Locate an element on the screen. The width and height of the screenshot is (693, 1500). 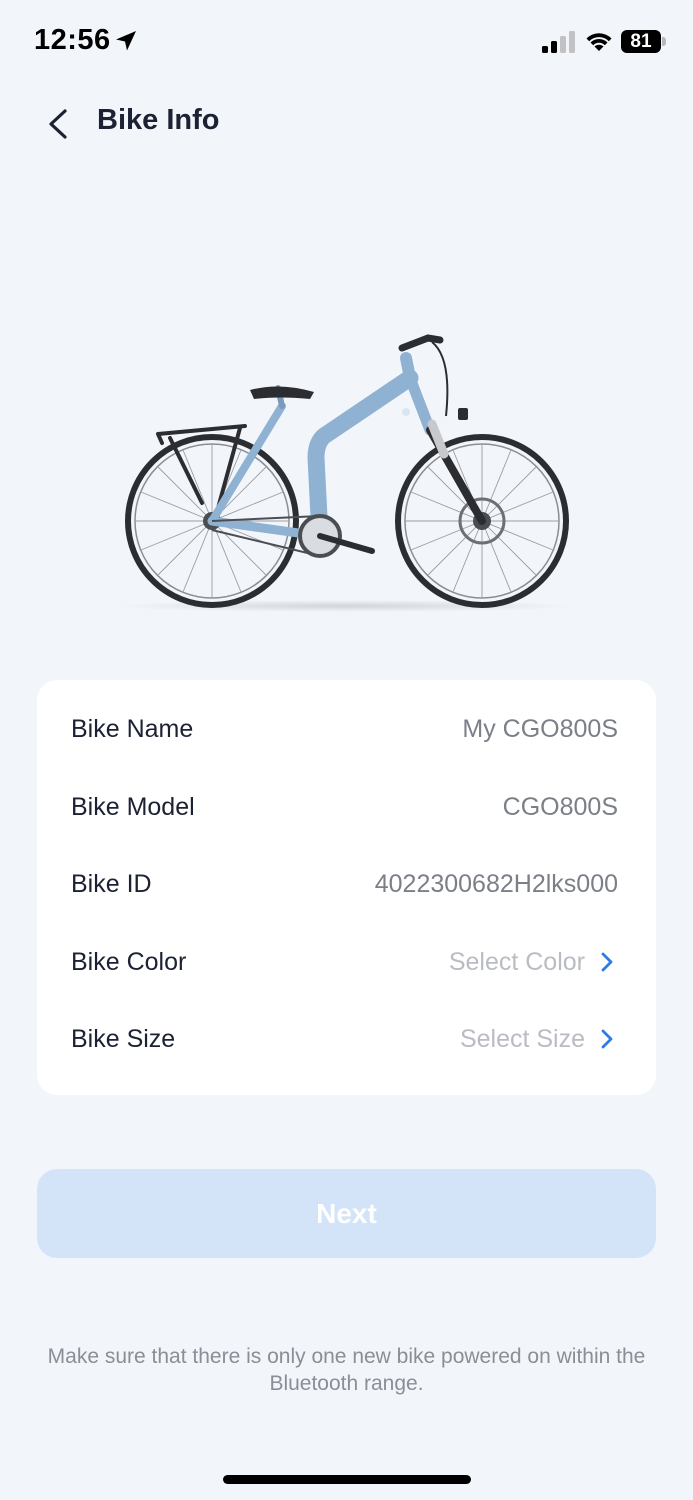
bike-name-row: Bike Name My CGO800S is located at coordinates (346, 729).